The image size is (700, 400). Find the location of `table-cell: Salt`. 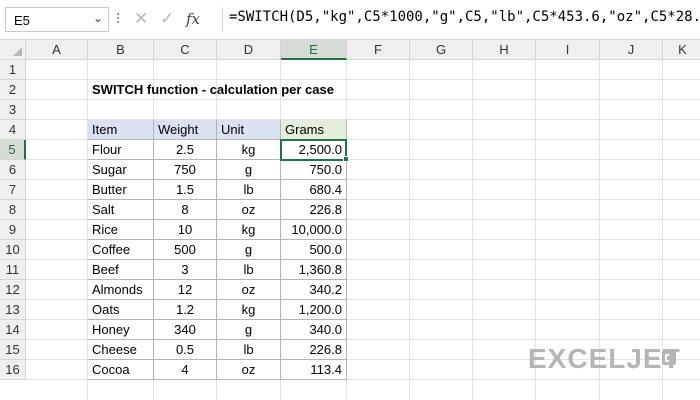

table-cell: Salt is located at coordinates (121, 210).